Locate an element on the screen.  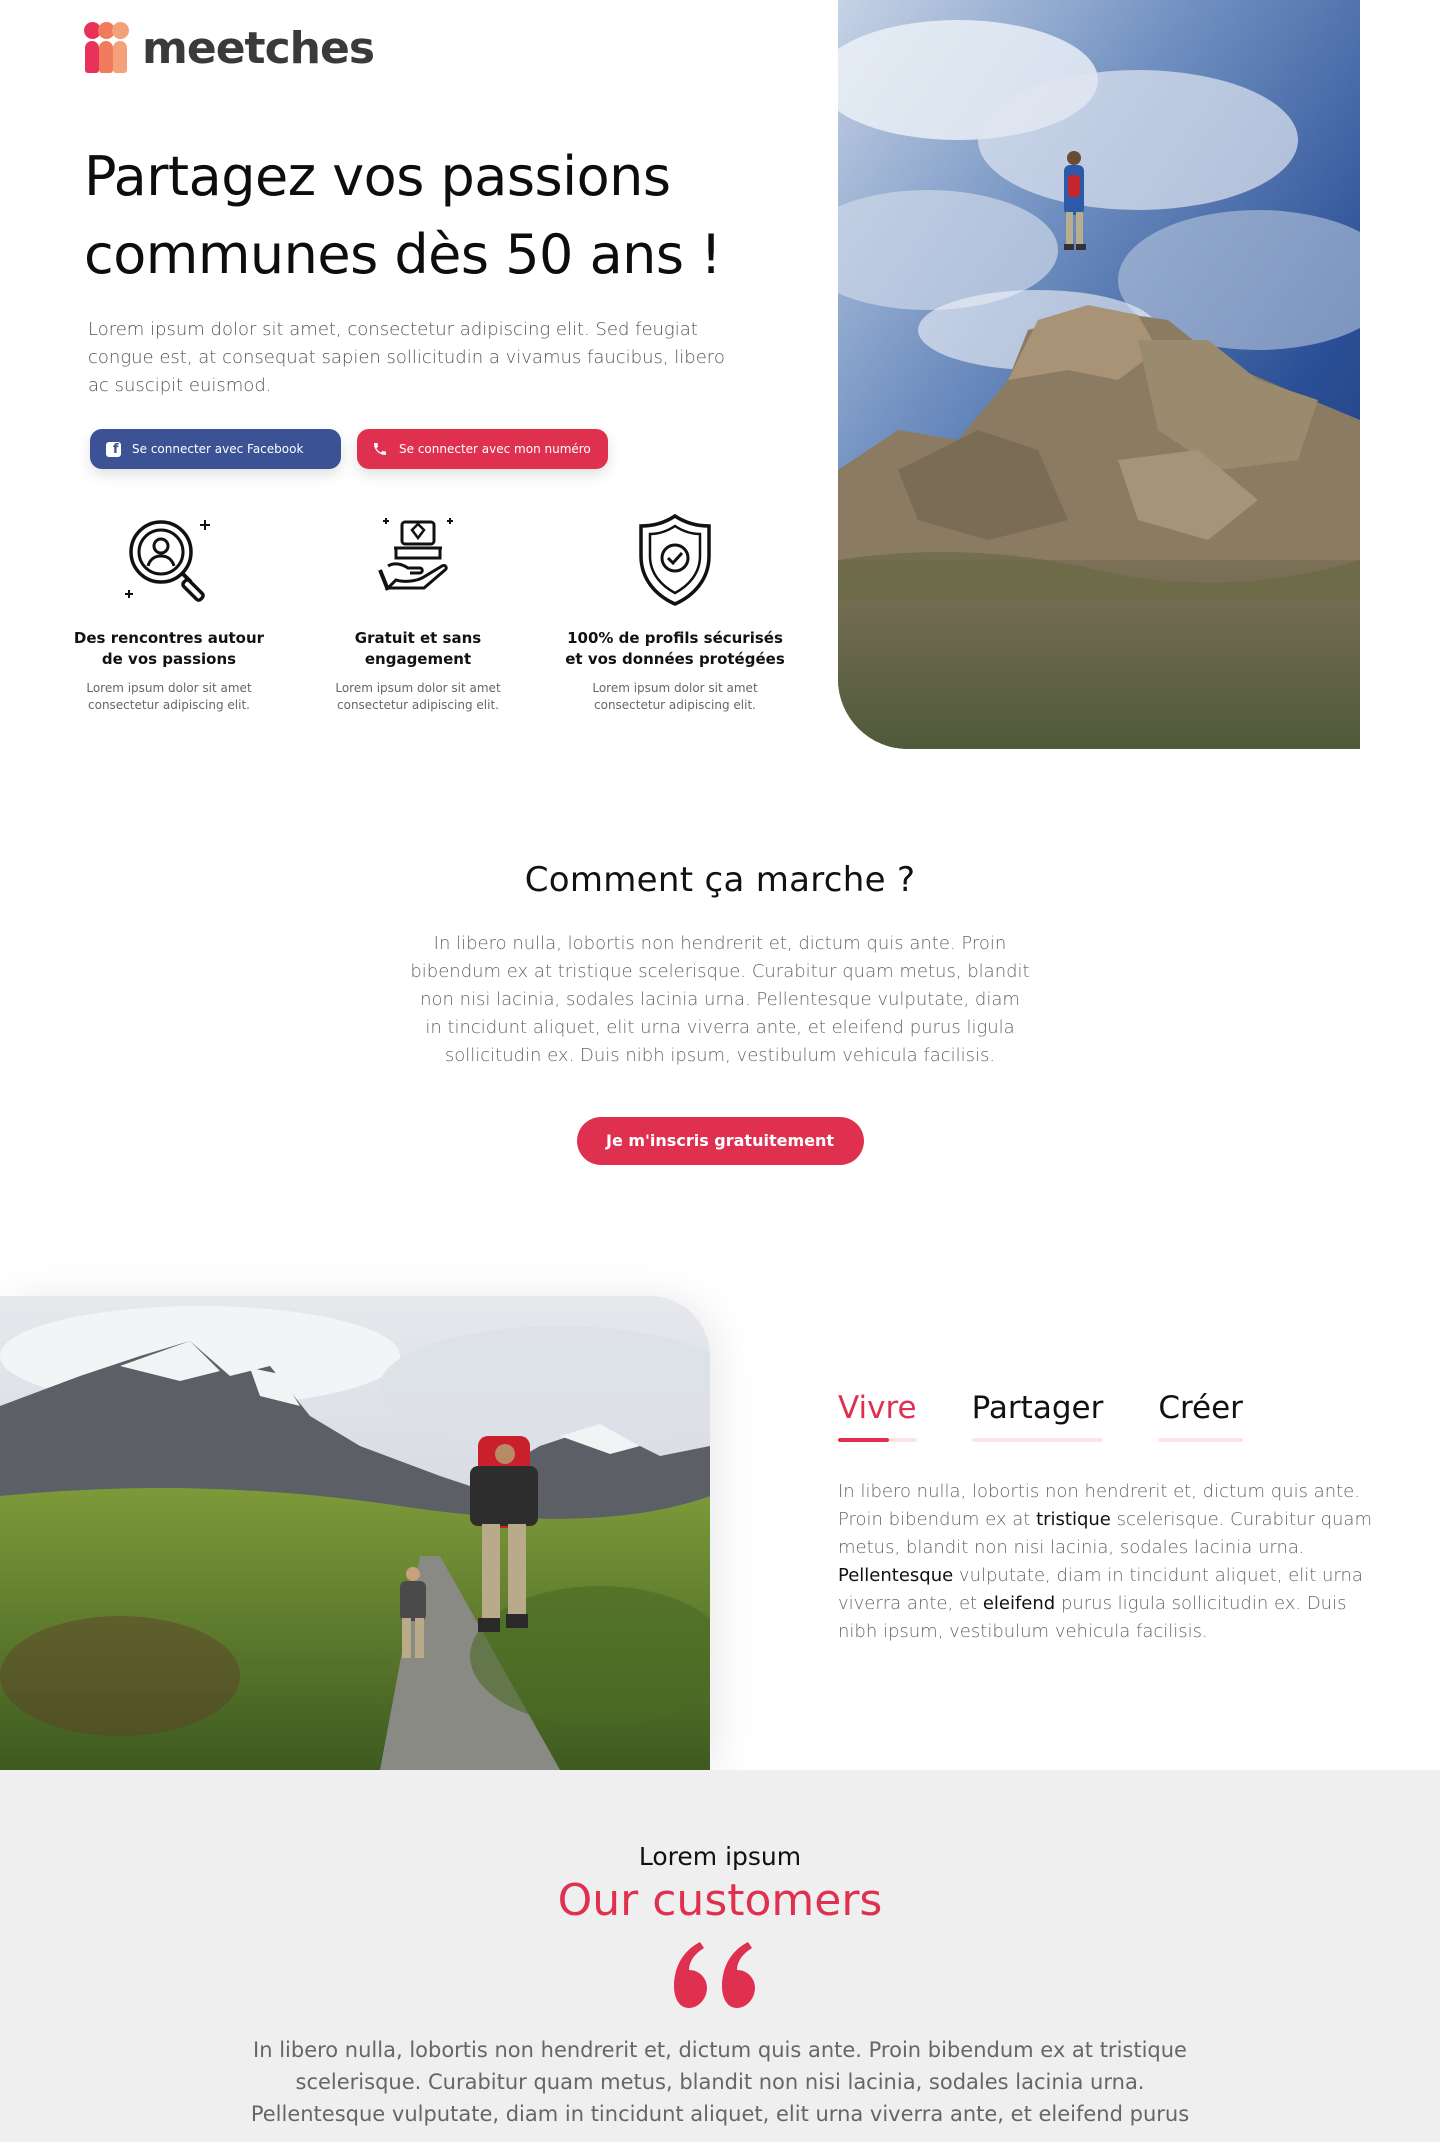
tab-partager: Partager is located at coordinates (1037, 1416).